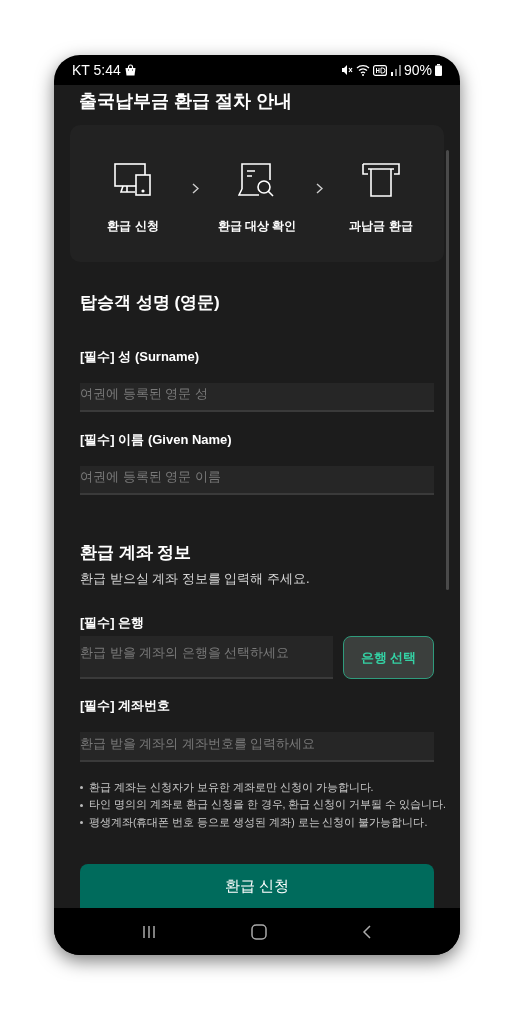 The height and width of the screenshot is (1024, 528). Describe the element at coordinates (257, 397) in the screenshot. I see `name-field: 여권에 등록된 영문 성` at that location.